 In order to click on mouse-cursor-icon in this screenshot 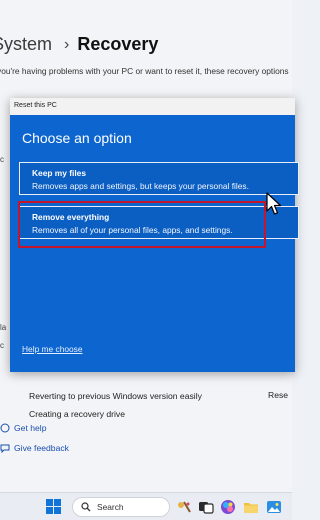, I will do `click(274, 203)`.